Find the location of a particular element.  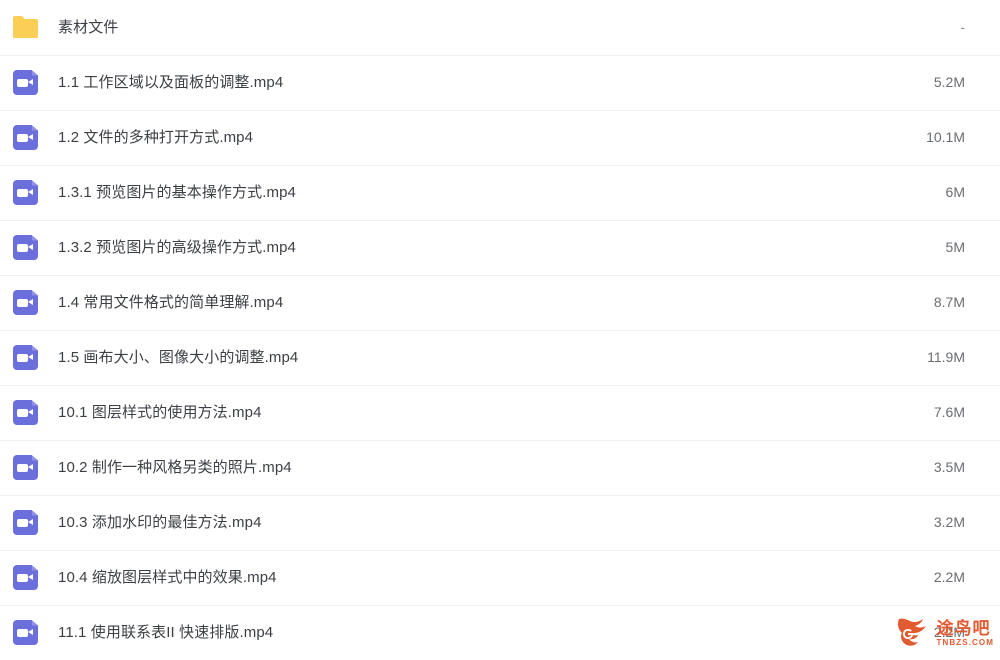

file-row: 1.5 画布大小、图像大小的调整.mp4 11.9M is located at coordinates (500, 357).